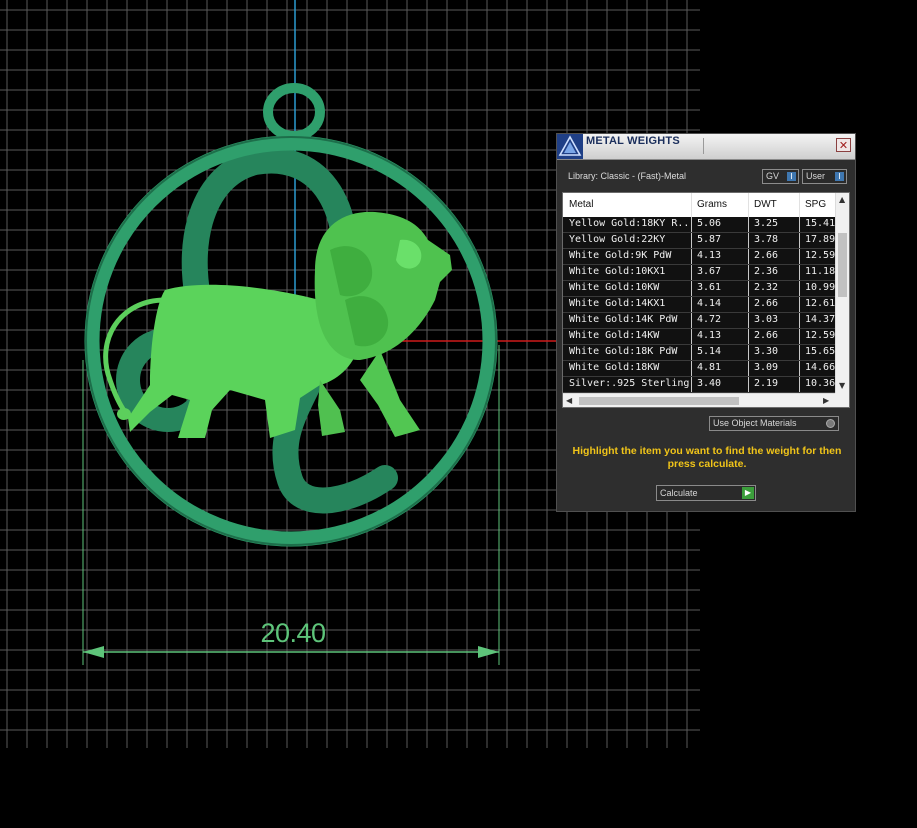 The image size is (917, 828). What do you see at coordinates (820, 287) in the screenshot?
I see `spg-cell: 10.99` at bounding box center [820, 287].